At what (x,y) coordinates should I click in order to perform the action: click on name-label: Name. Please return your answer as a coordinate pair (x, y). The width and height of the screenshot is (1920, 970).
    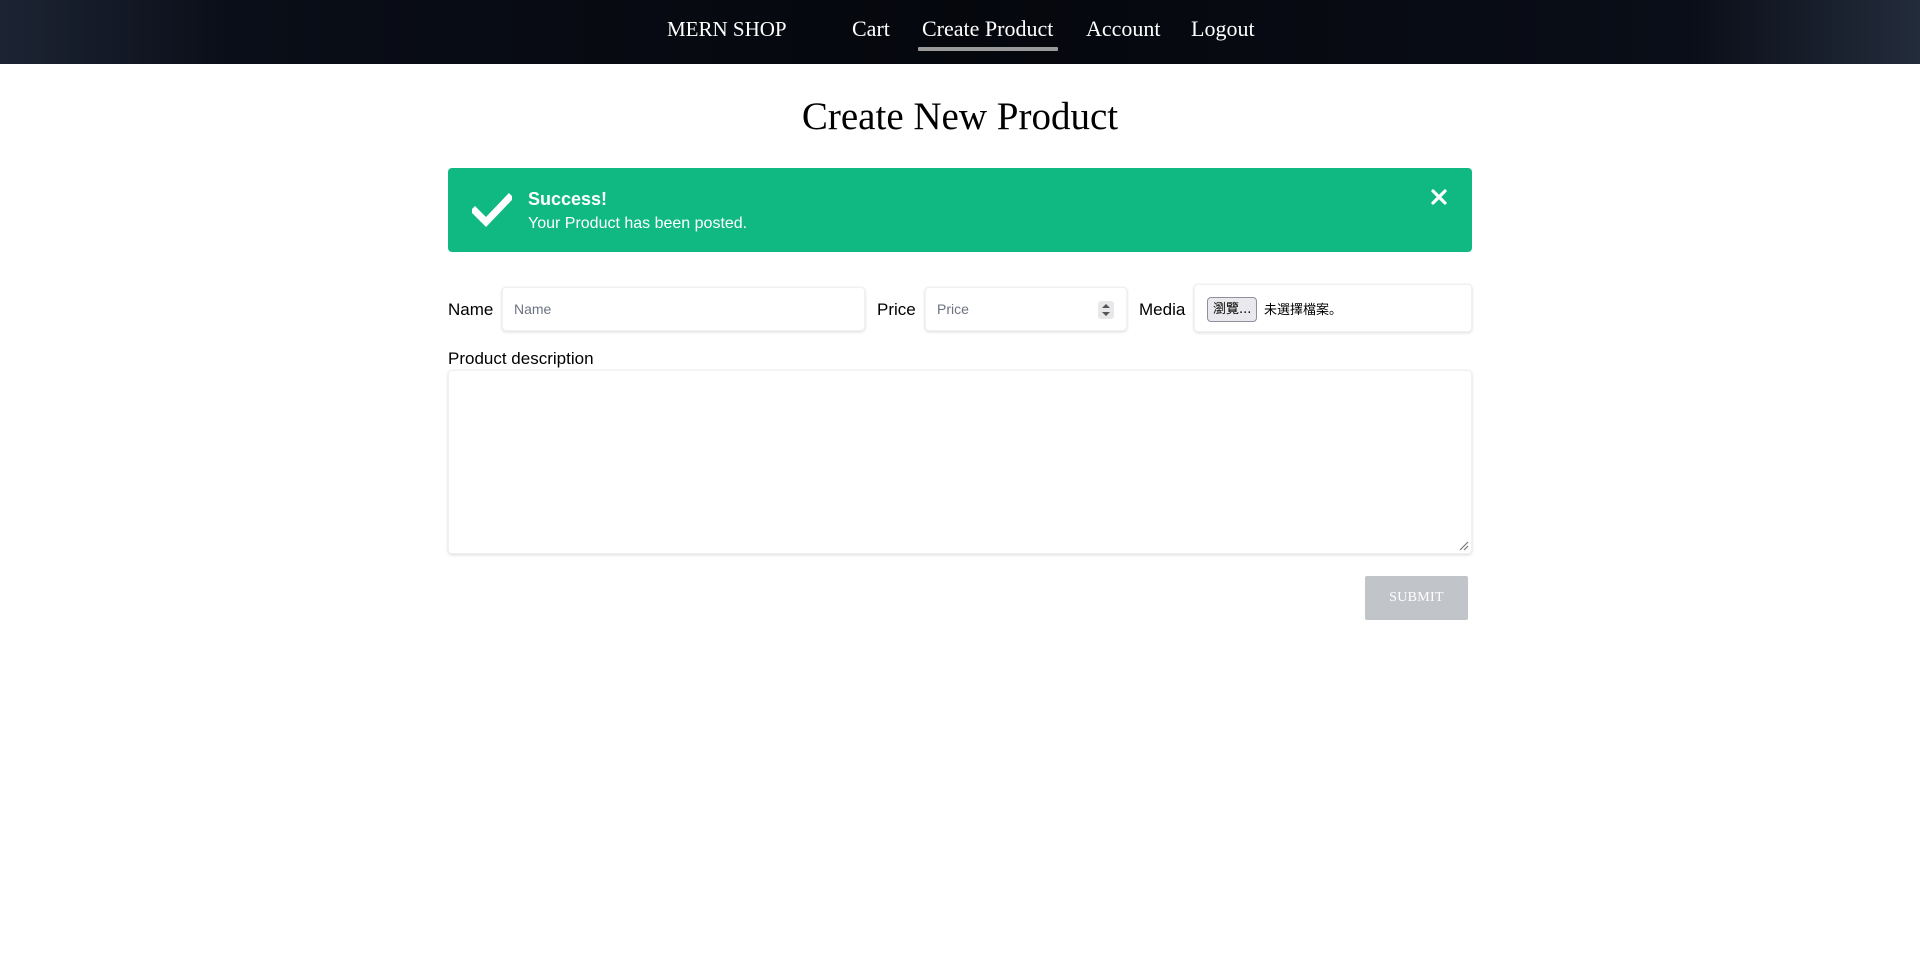
    Looking at the image, I should click on (471, 309).